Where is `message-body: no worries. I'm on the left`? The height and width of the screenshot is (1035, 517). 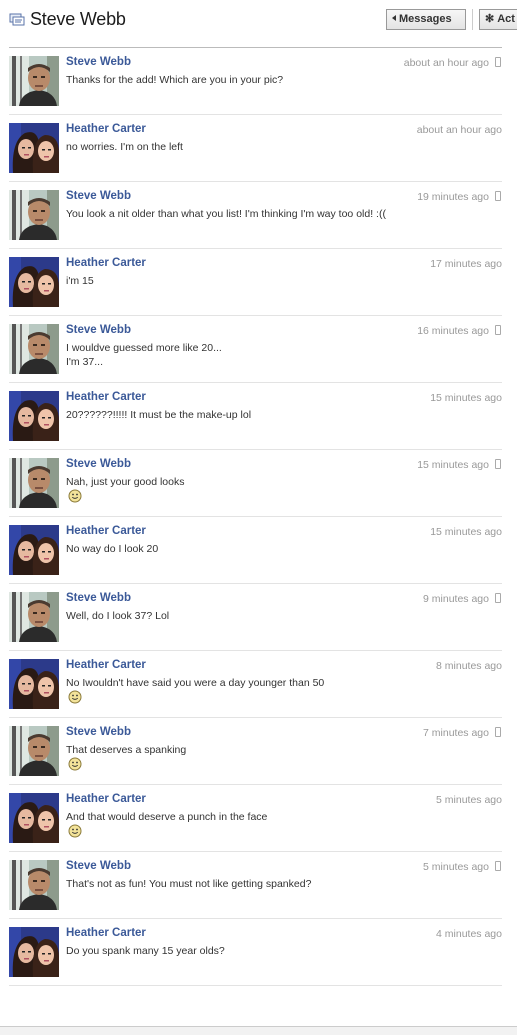
message-body: no worries. I'm on the left is located at coordinates (246, 147).